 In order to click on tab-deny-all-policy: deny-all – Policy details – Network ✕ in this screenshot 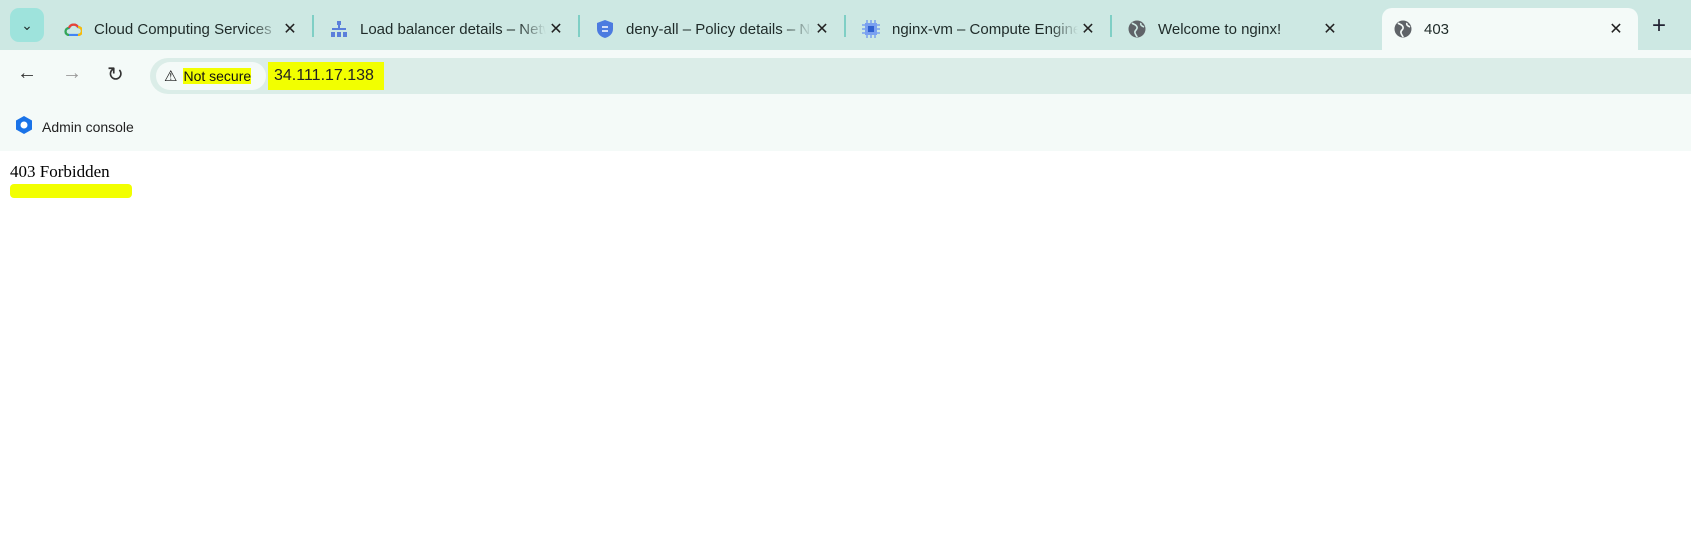, I will do `click(714, 29)`.